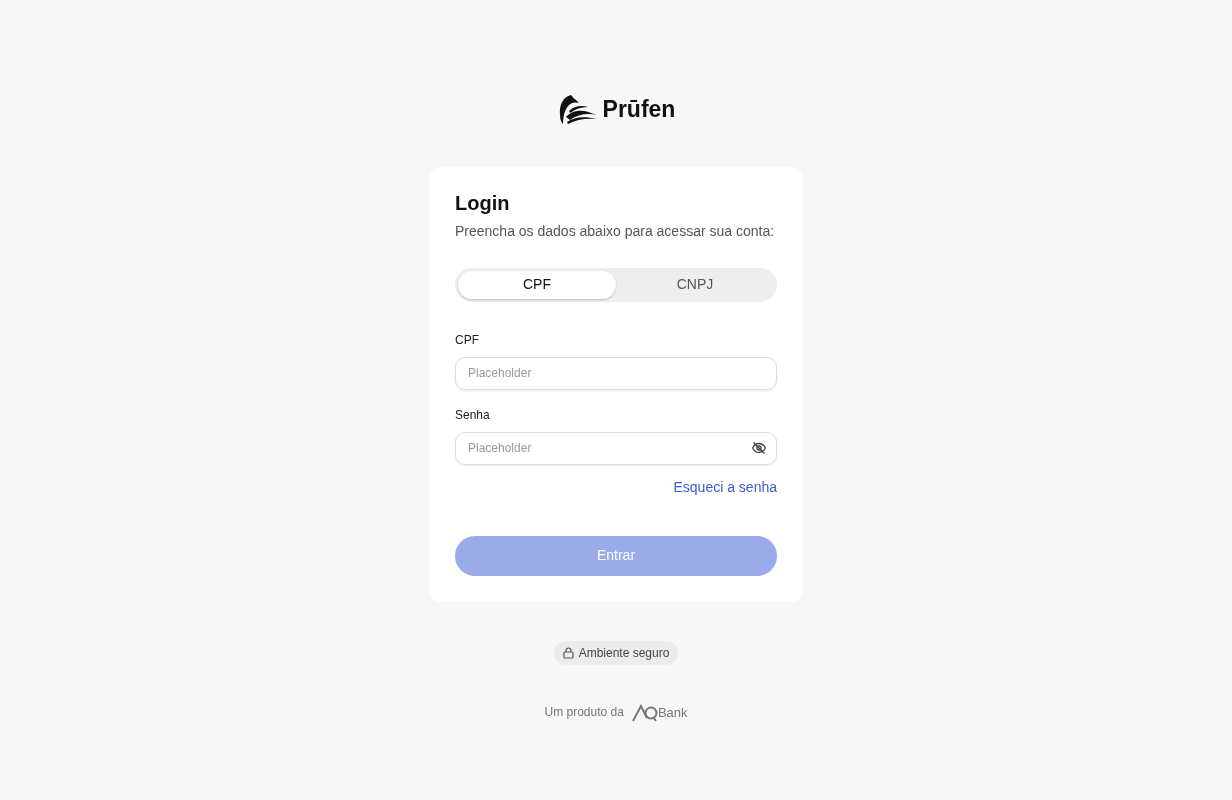 The height and width of the screenshot is (800, 1232). I want to click on field-label: Senha, so click(473, 415).